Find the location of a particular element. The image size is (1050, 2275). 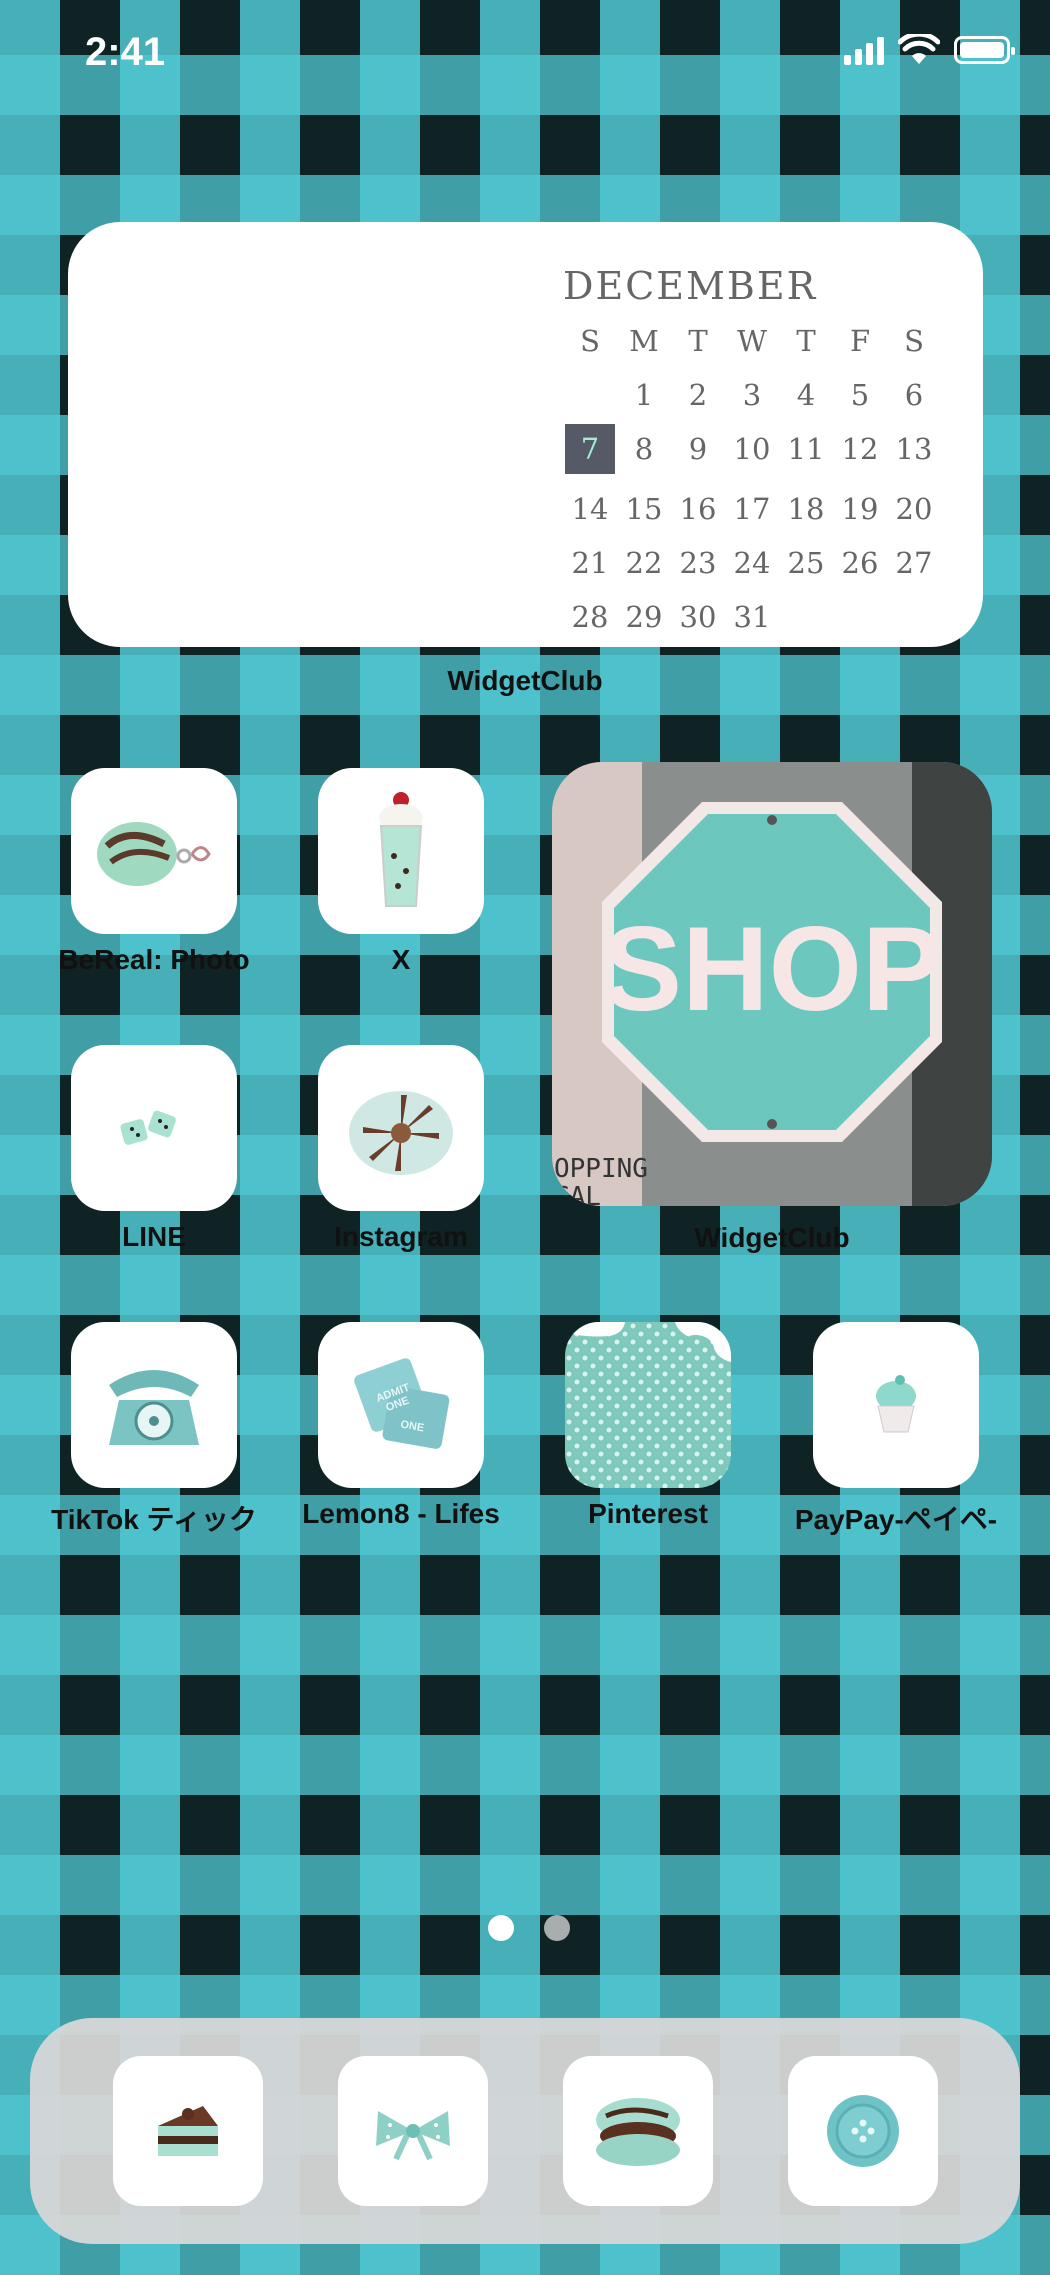

calendar-weekday: M is located at coordinates (644, 341).